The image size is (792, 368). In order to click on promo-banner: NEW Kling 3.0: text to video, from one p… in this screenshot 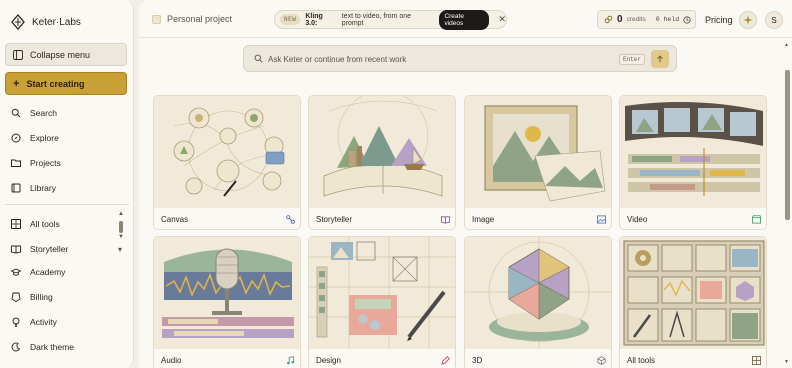, I will do `click(390, 19)`.